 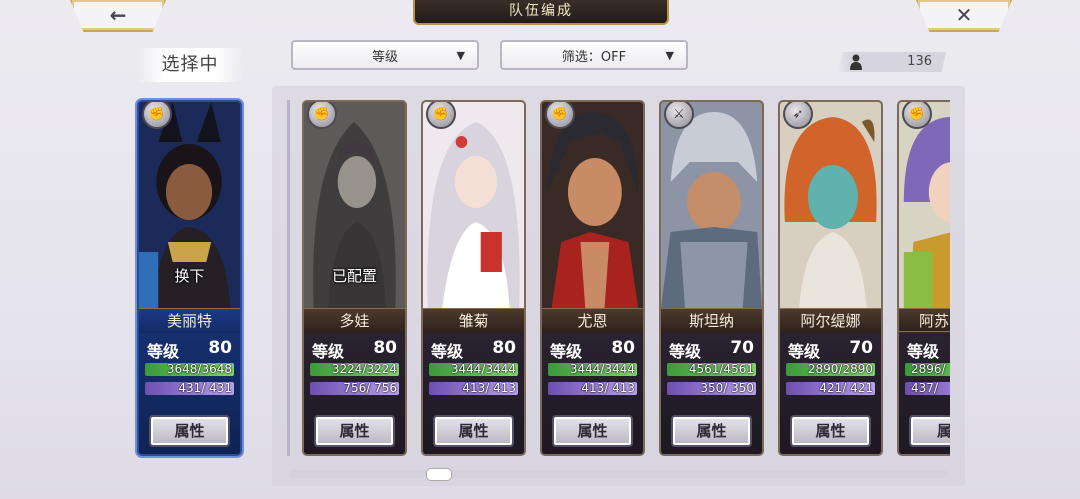 I want to click on bow-icon: ➶, so click(x=798, y=115).